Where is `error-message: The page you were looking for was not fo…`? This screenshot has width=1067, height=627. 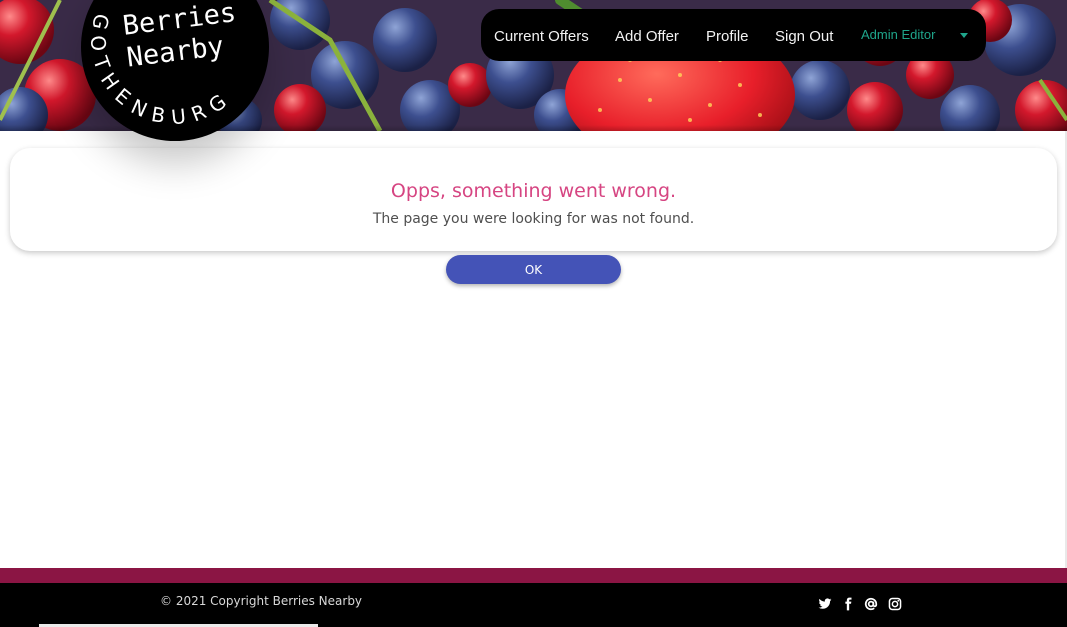 error-message: The page you were looking for was not fo… is located at coordinates (533, 219).